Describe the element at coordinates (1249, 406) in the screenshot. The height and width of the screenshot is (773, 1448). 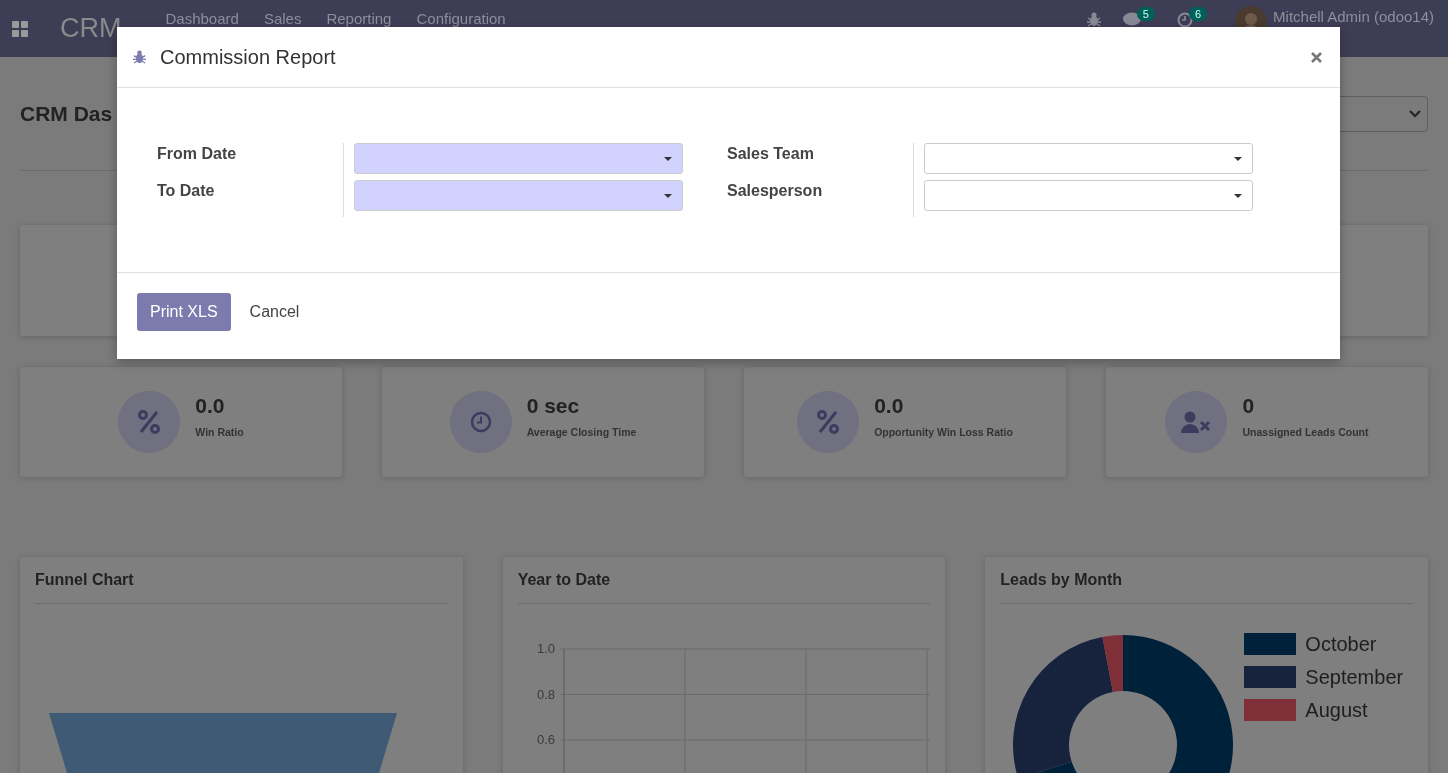
I see `stat-value: 0` at that location.